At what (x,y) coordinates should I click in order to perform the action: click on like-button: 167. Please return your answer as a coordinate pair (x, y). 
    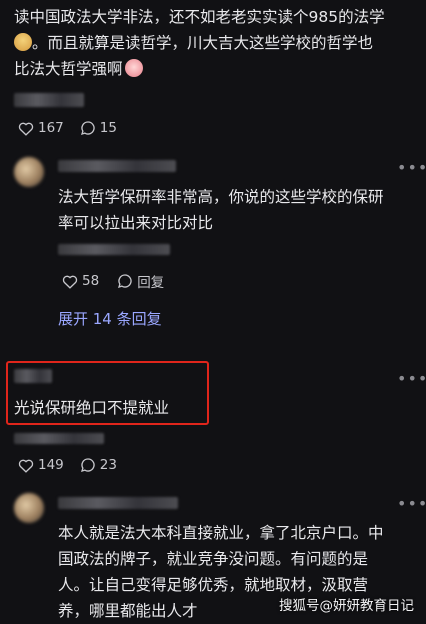
    Looking at the image, I should click on (41, 128).